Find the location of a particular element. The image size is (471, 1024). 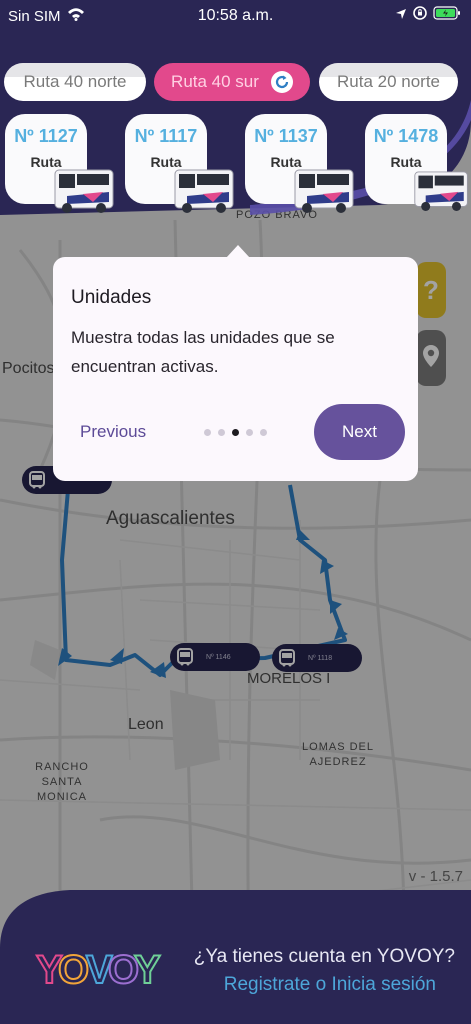

unit-number: Nº 1478 is located at coordinates (406, 136).